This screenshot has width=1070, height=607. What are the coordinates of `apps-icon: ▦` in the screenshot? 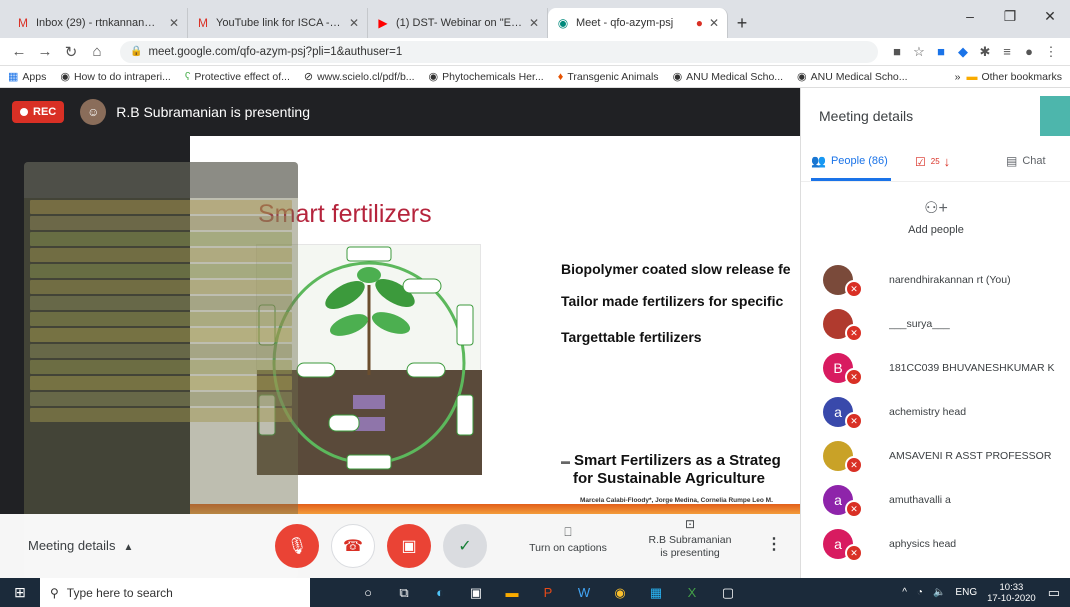 It's located at (13, 77).